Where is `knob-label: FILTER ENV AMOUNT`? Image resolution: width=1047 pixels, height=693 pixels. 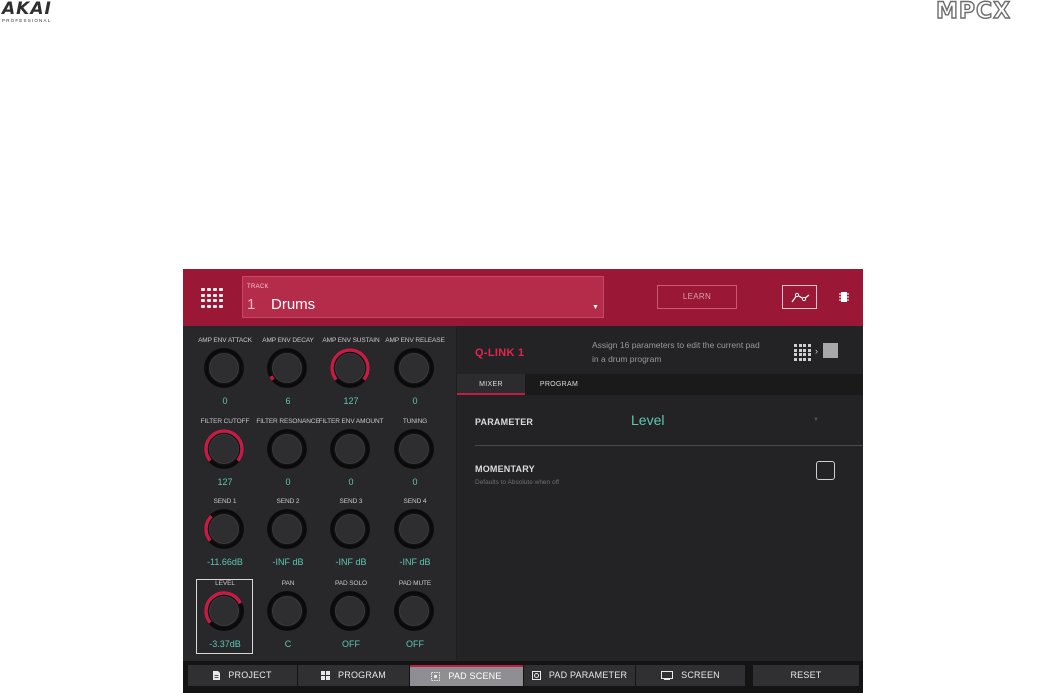
knob-label: FILTER ENV AMOUNT is located at coordinates (351, 421).